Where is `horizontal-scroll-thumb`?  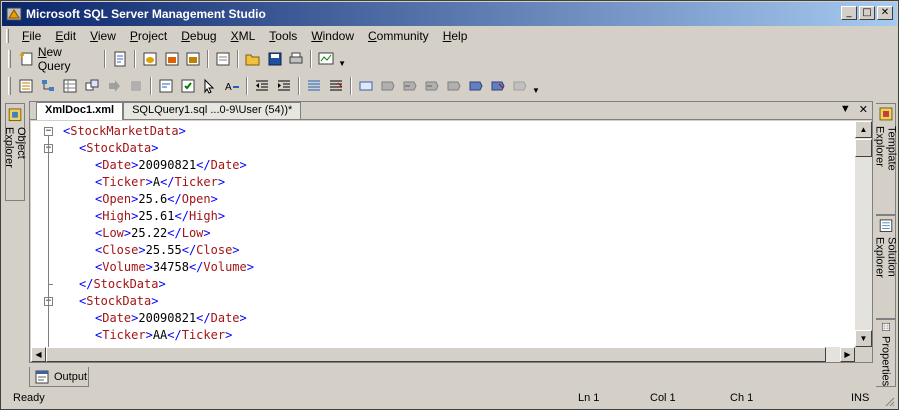
horizontal-scroll-thumb is located at coordinates (436, 354).